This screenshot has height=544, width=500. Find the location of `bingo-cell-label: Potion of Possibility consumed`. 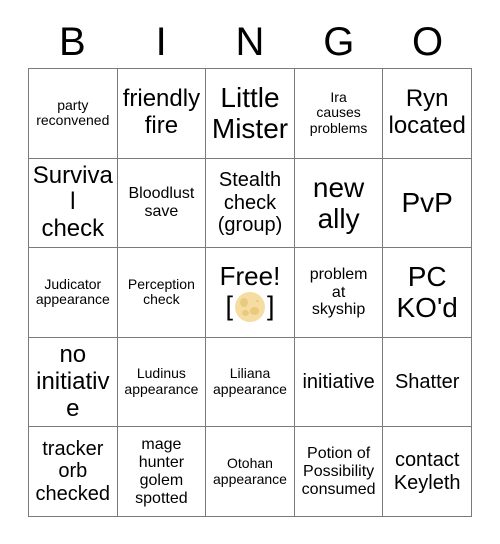

bingo-cell-label: Potion of Possibility consumed is located at coordinates (338, 471).